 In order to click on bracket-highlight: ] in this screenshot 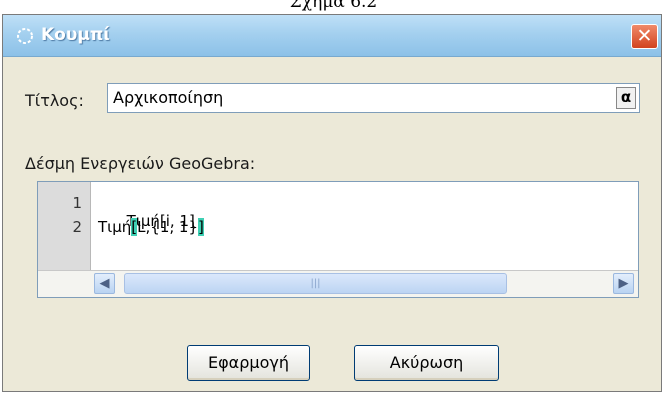, I will do `click(201, 227)`.